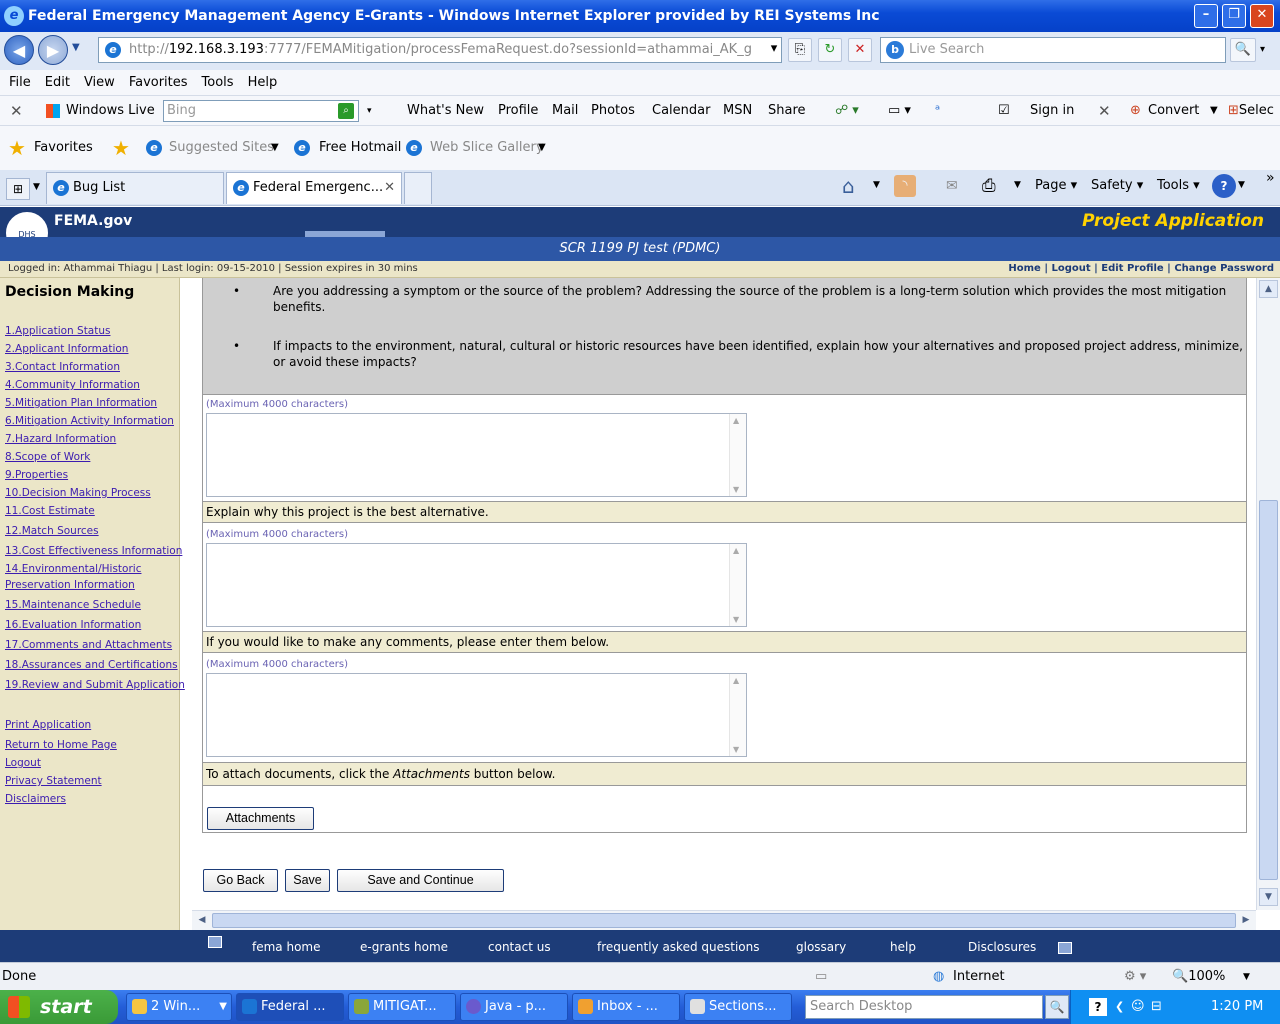 The width and height of the screenshot is (1280, 1024). Describe the element at coordinates (89, 421) in the screenshot. I see `sidebar-item-mitigation-activity: 6.Mitigation Activity Information` at that location.